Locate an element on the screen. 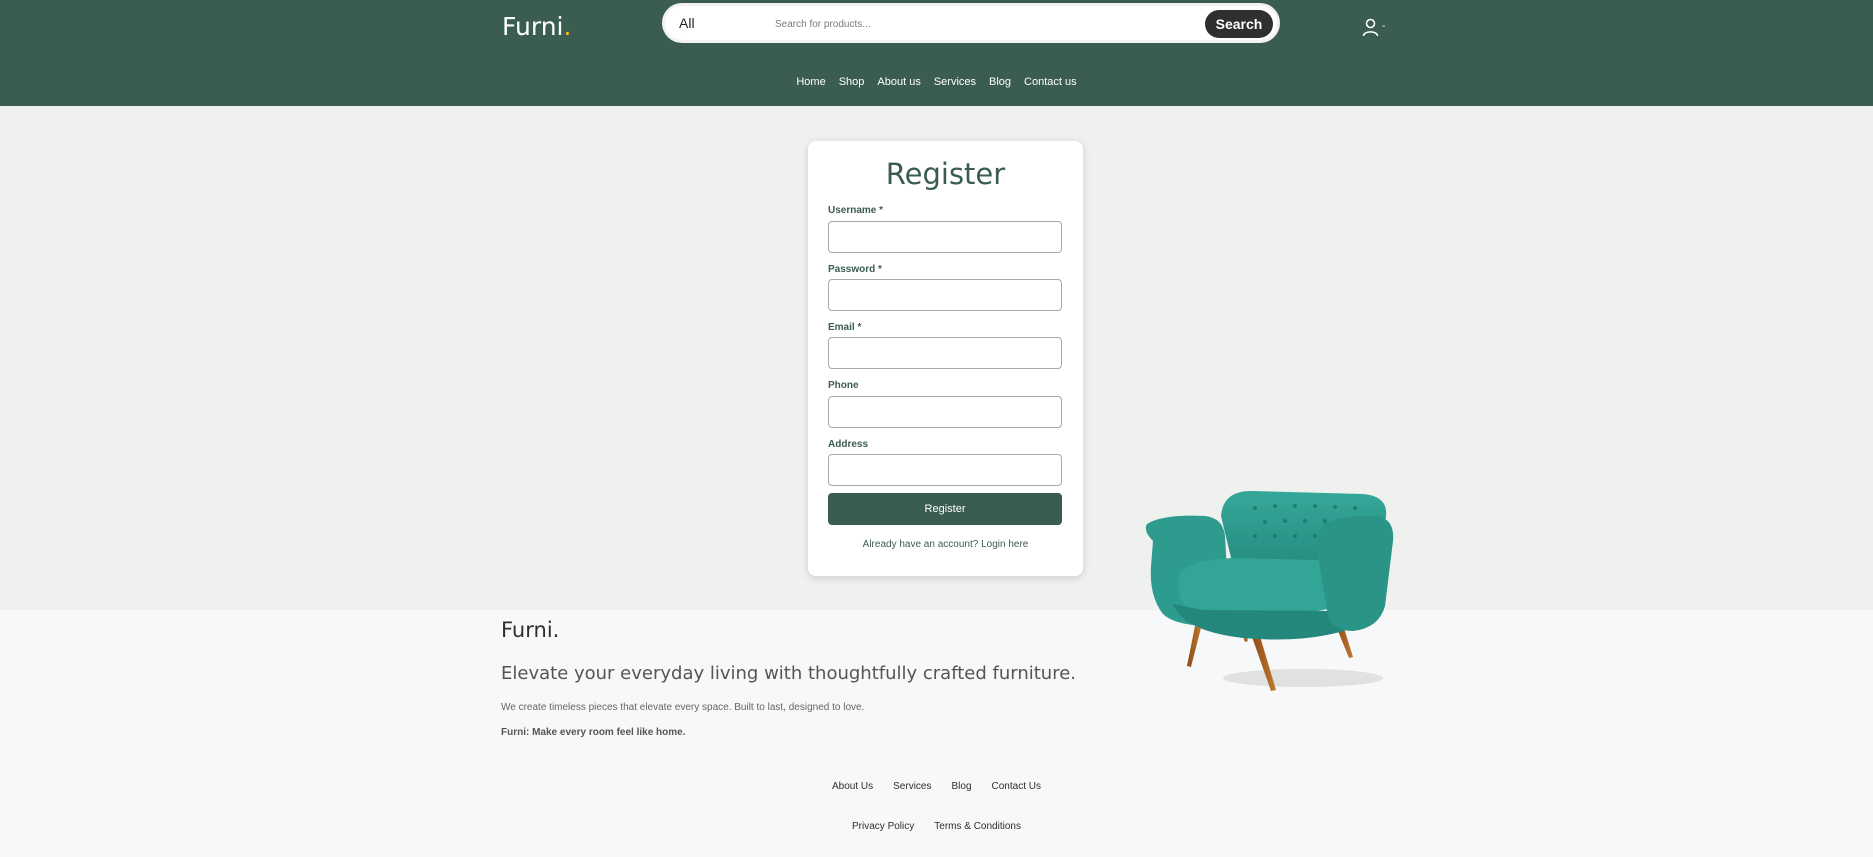 The image size is (1873, 857). footer-motto: Furni: Make every room feel like home. is located at coordinates (593, 732).